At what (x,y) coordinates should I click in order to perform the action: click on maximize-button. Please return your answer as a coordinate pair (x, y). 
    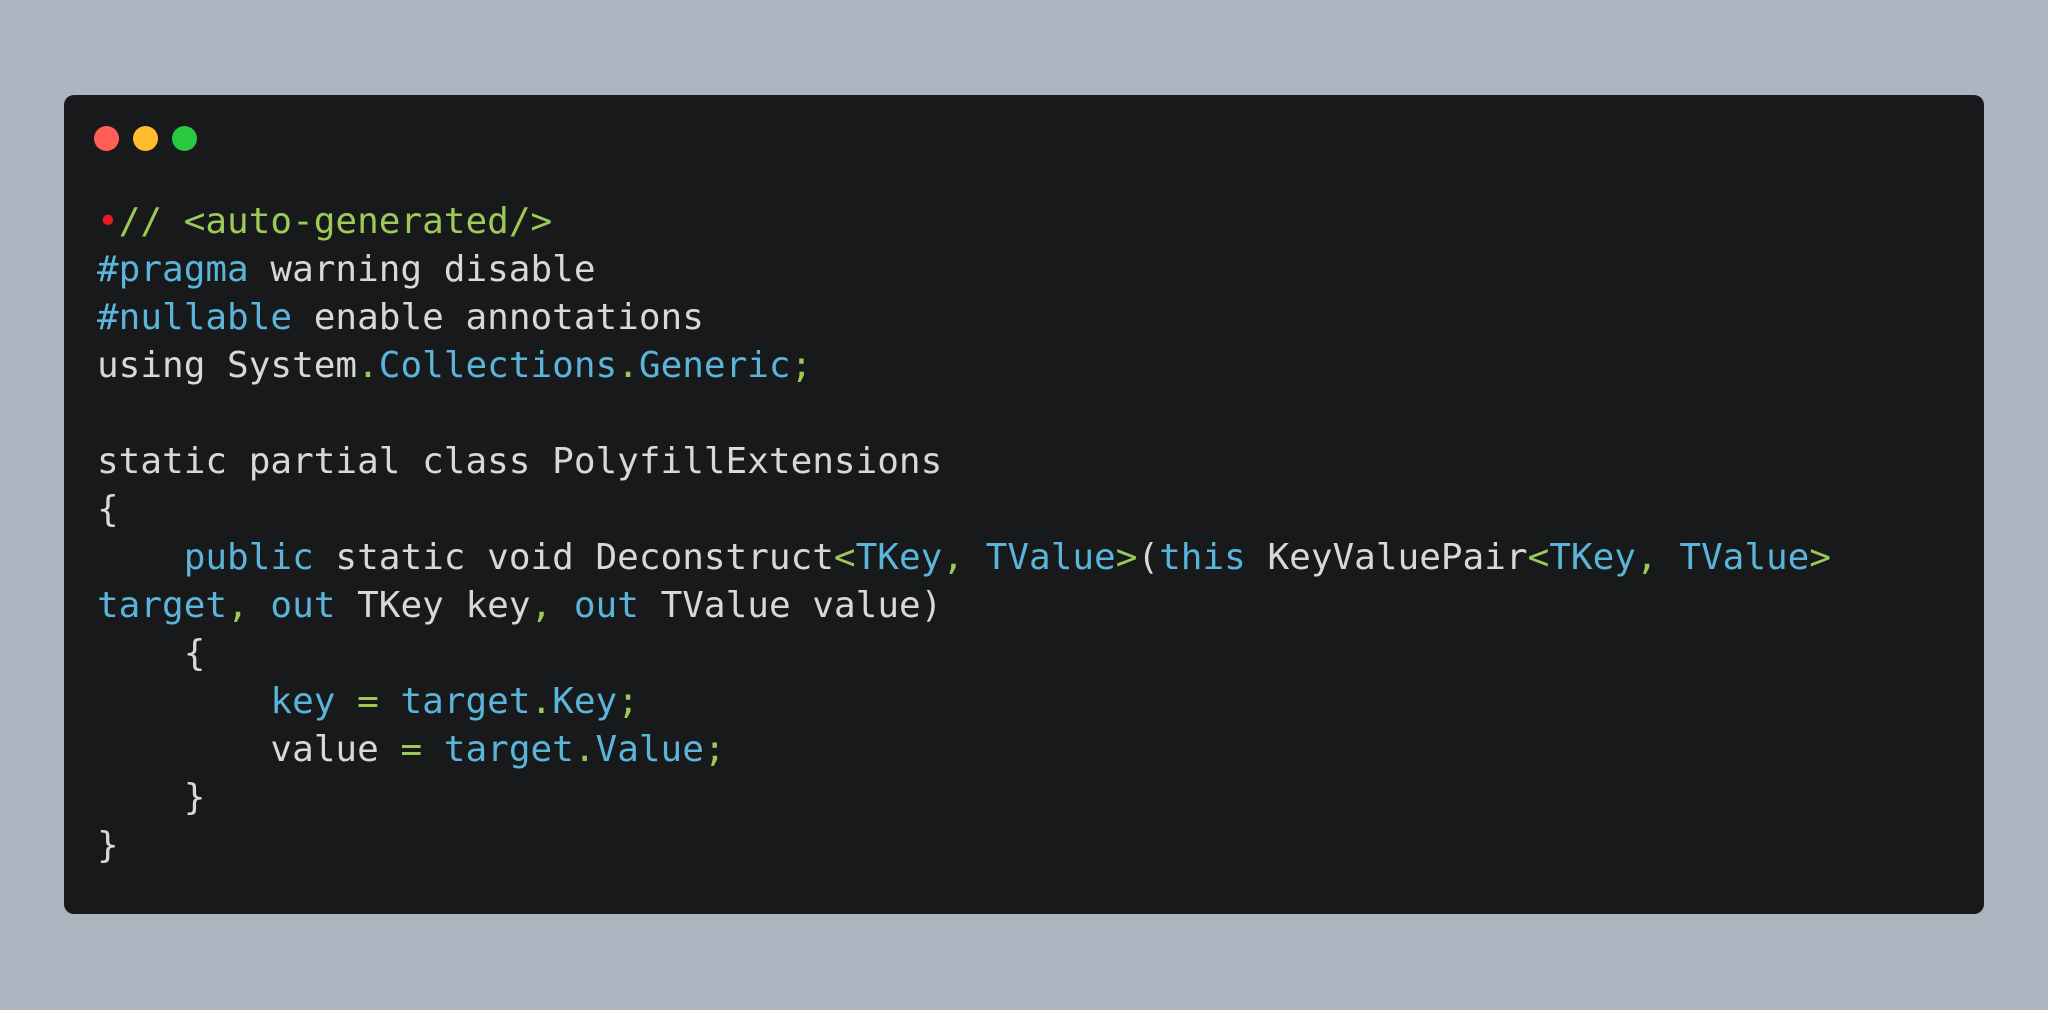
    Looking at the image, I should click on (184, 138).